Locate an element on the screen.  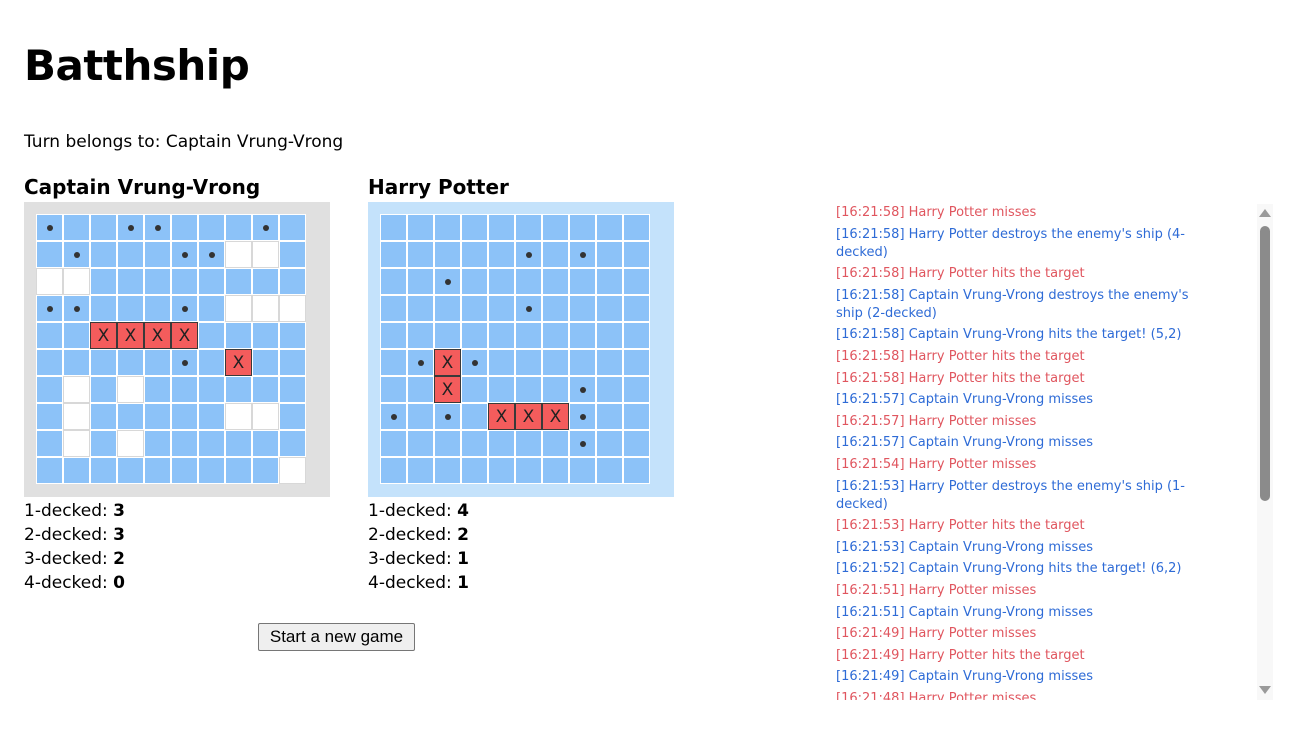
start-new-game-button: Start a new game is located at coordinates (336, 637).